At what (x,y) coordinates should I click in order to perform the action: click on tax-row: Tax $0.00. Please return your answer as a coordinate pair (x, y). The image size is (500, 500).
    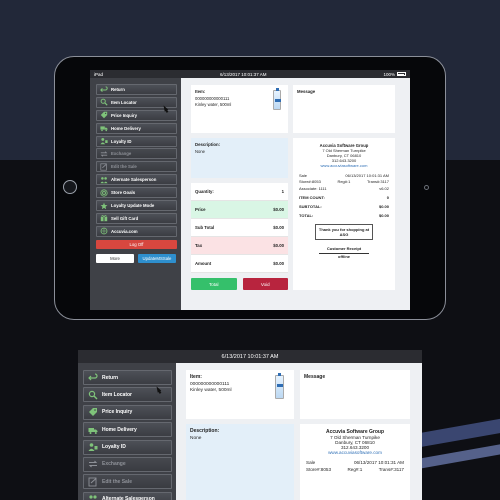
    Looking at the image, I should click on (239, 246).